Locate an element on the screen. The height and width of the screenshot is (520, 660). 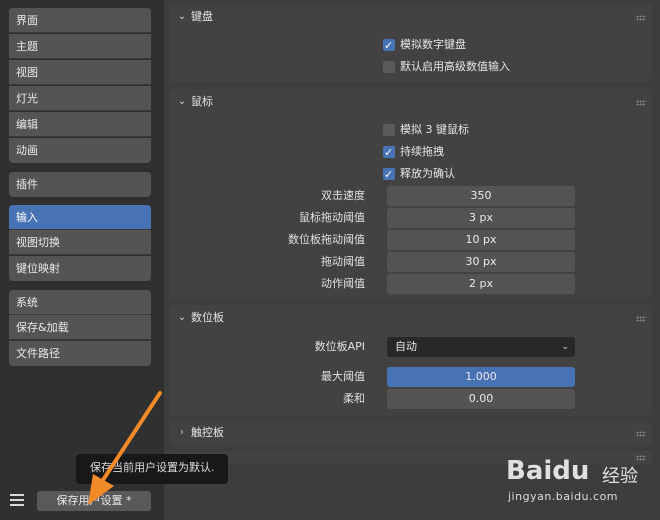
sidebar-item-file-paths: 文件路径 is located at coordinates (80, 353).